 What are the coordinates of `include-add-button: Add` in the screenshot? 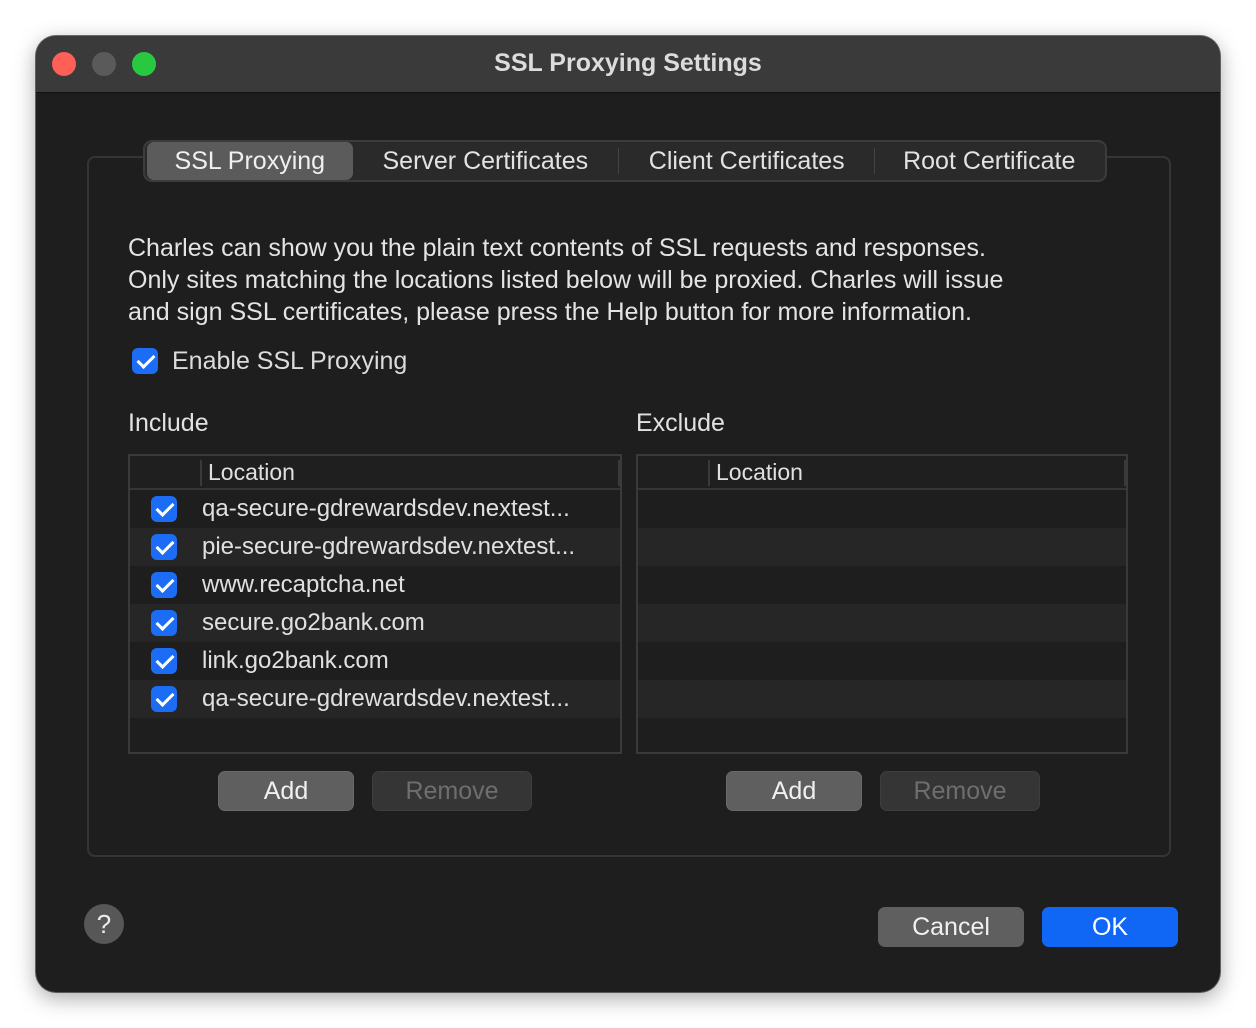 It's located at (286, 791).